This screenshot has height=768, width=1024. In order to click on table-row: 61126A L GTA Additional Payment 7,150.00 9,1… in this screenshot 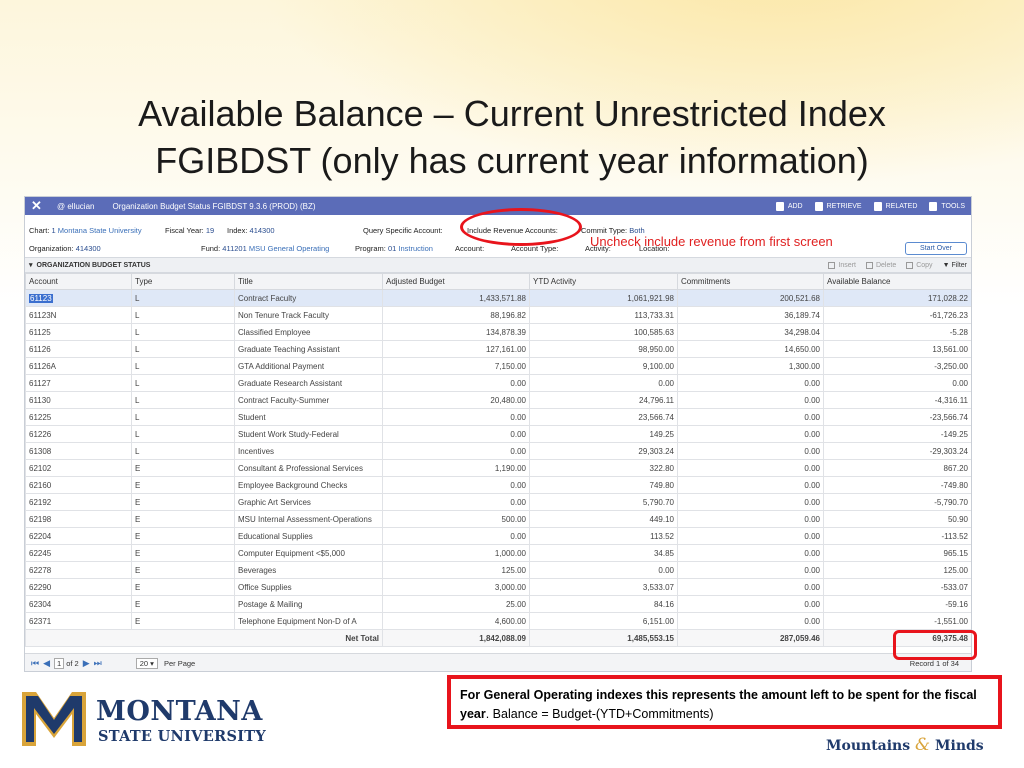, I will do `click(498, 366)`.